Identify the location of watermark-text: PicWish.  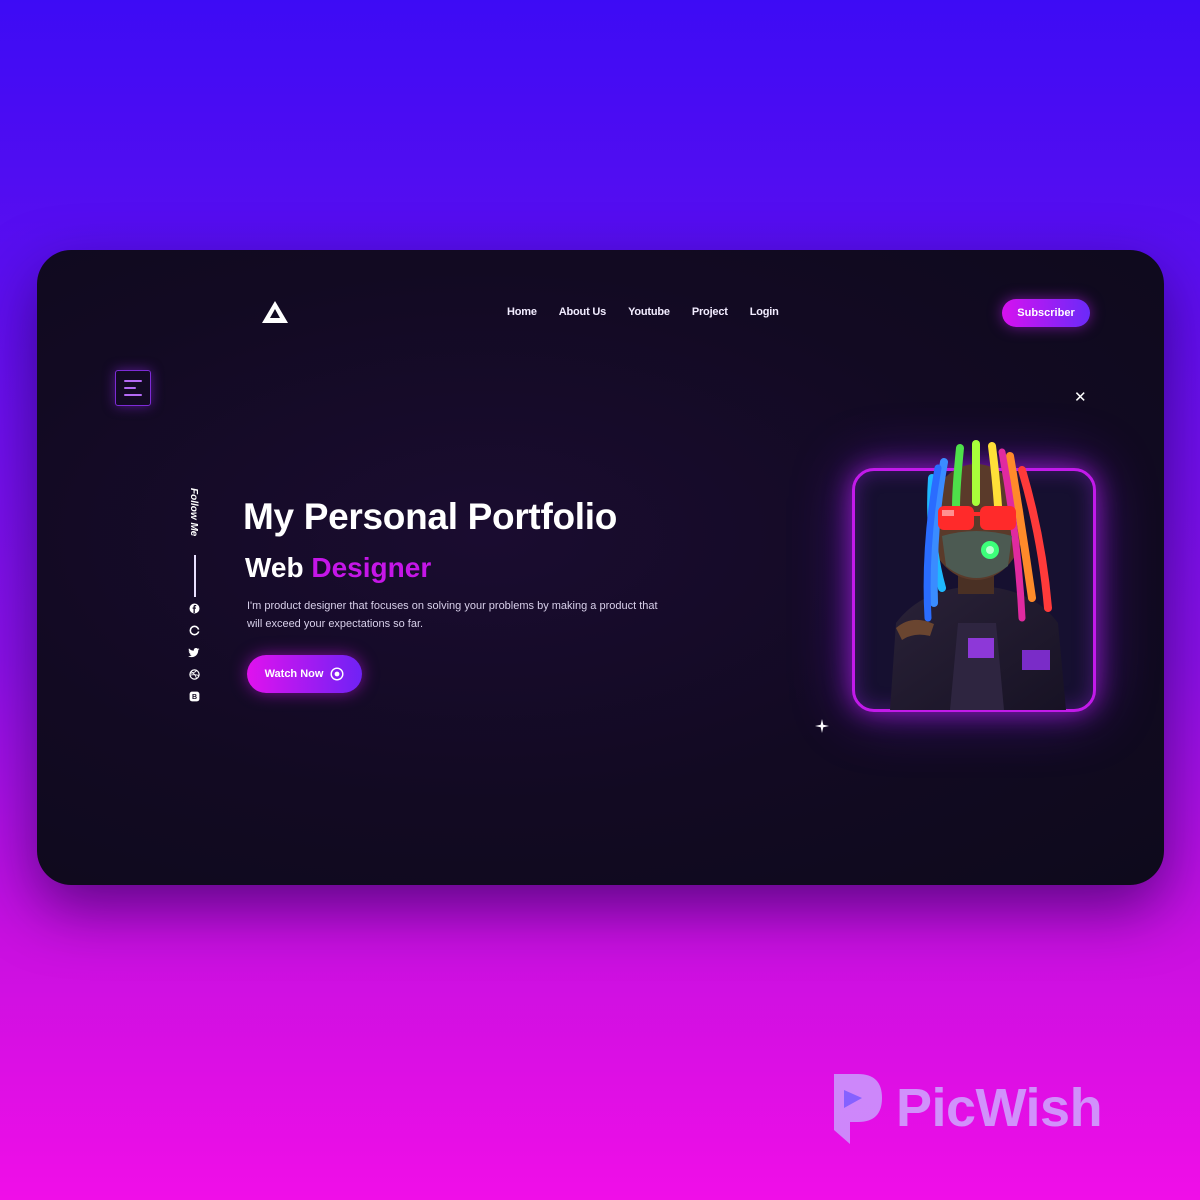
(999, 1108).